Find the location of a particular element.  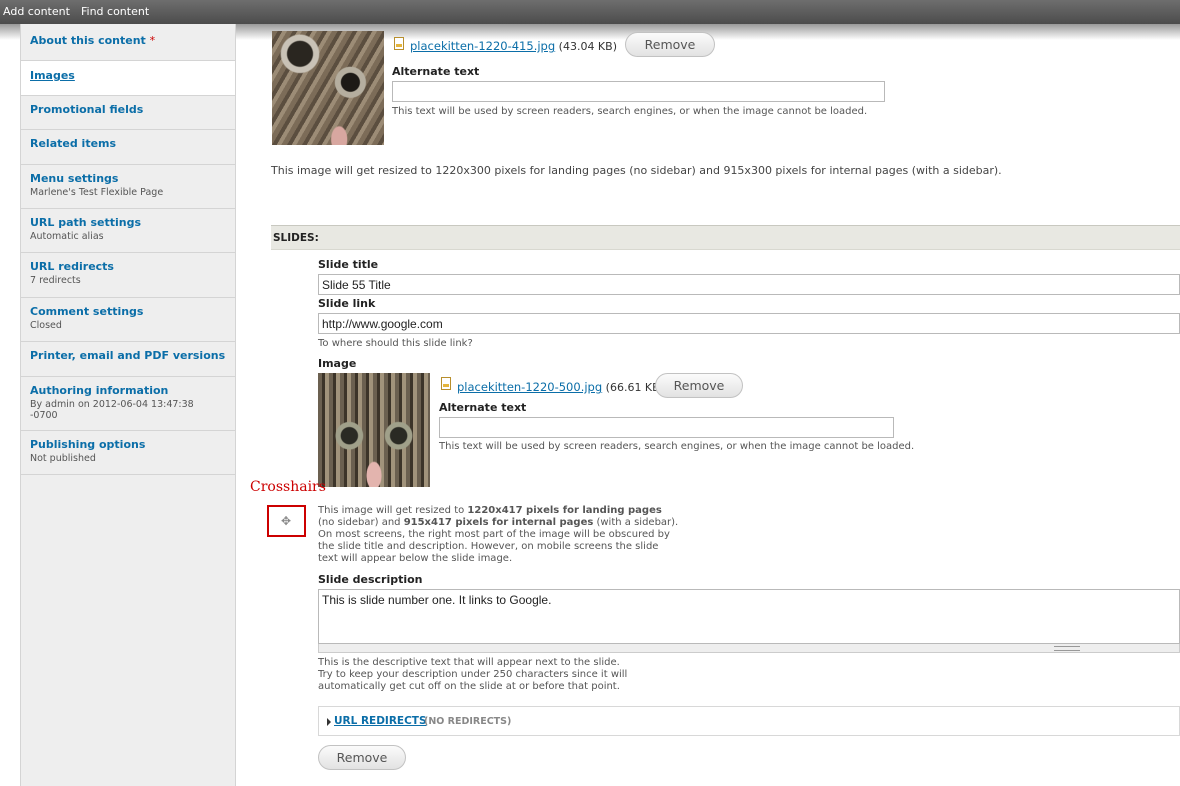

sidebar-item-about-this-content: About this content * is located at coordinates (128, 42).